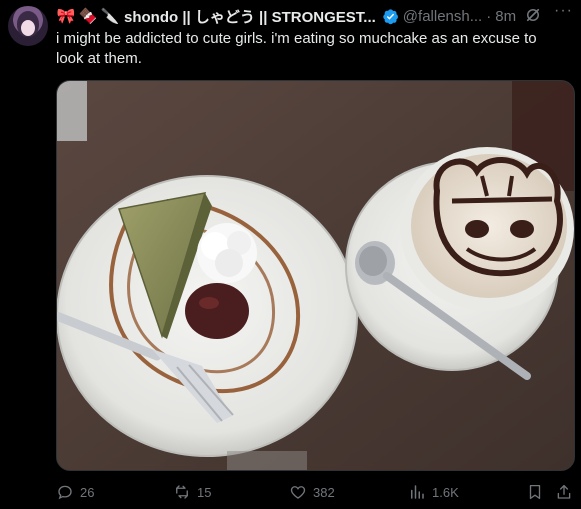 This screenshot has width=581, height=509. Describe the element at coordinates (324, 492) in the screenshot. I see `like-count: 382` at that location.